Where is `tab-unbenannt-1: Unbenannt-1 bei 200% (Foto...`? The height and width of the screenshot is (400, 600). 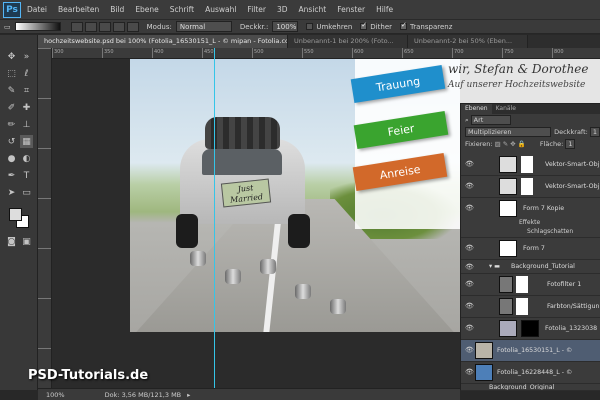
tab-unbenannt-1: Unbenannt-1 bei 200% (Foto... is located at coordinates (348, 41).